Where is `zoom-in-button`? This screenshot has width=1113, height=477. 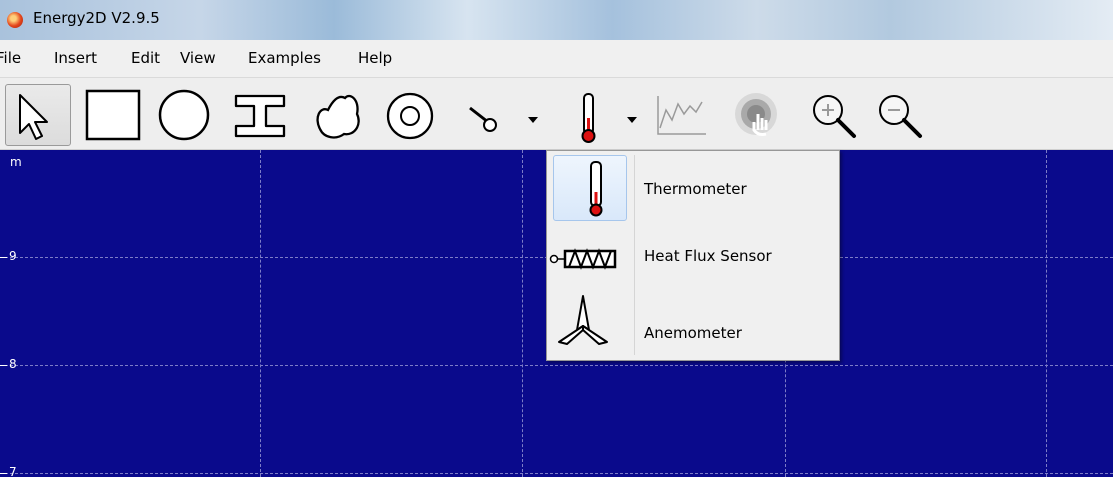 zoom-in-button is located at coordinates (836, 114).